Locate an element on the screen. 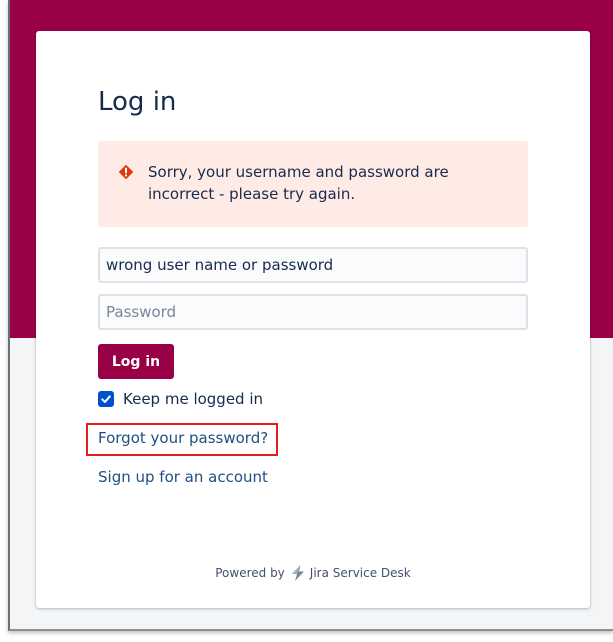 This screenshot has height=642, width=613. product-name: Jira Service Desk is located at coordinates (360, 573).